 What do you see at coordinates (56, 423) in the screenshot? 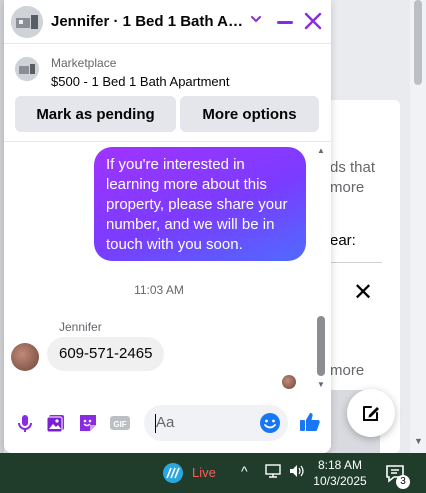
I see `photo-icon` at bounding box center [56, 423].